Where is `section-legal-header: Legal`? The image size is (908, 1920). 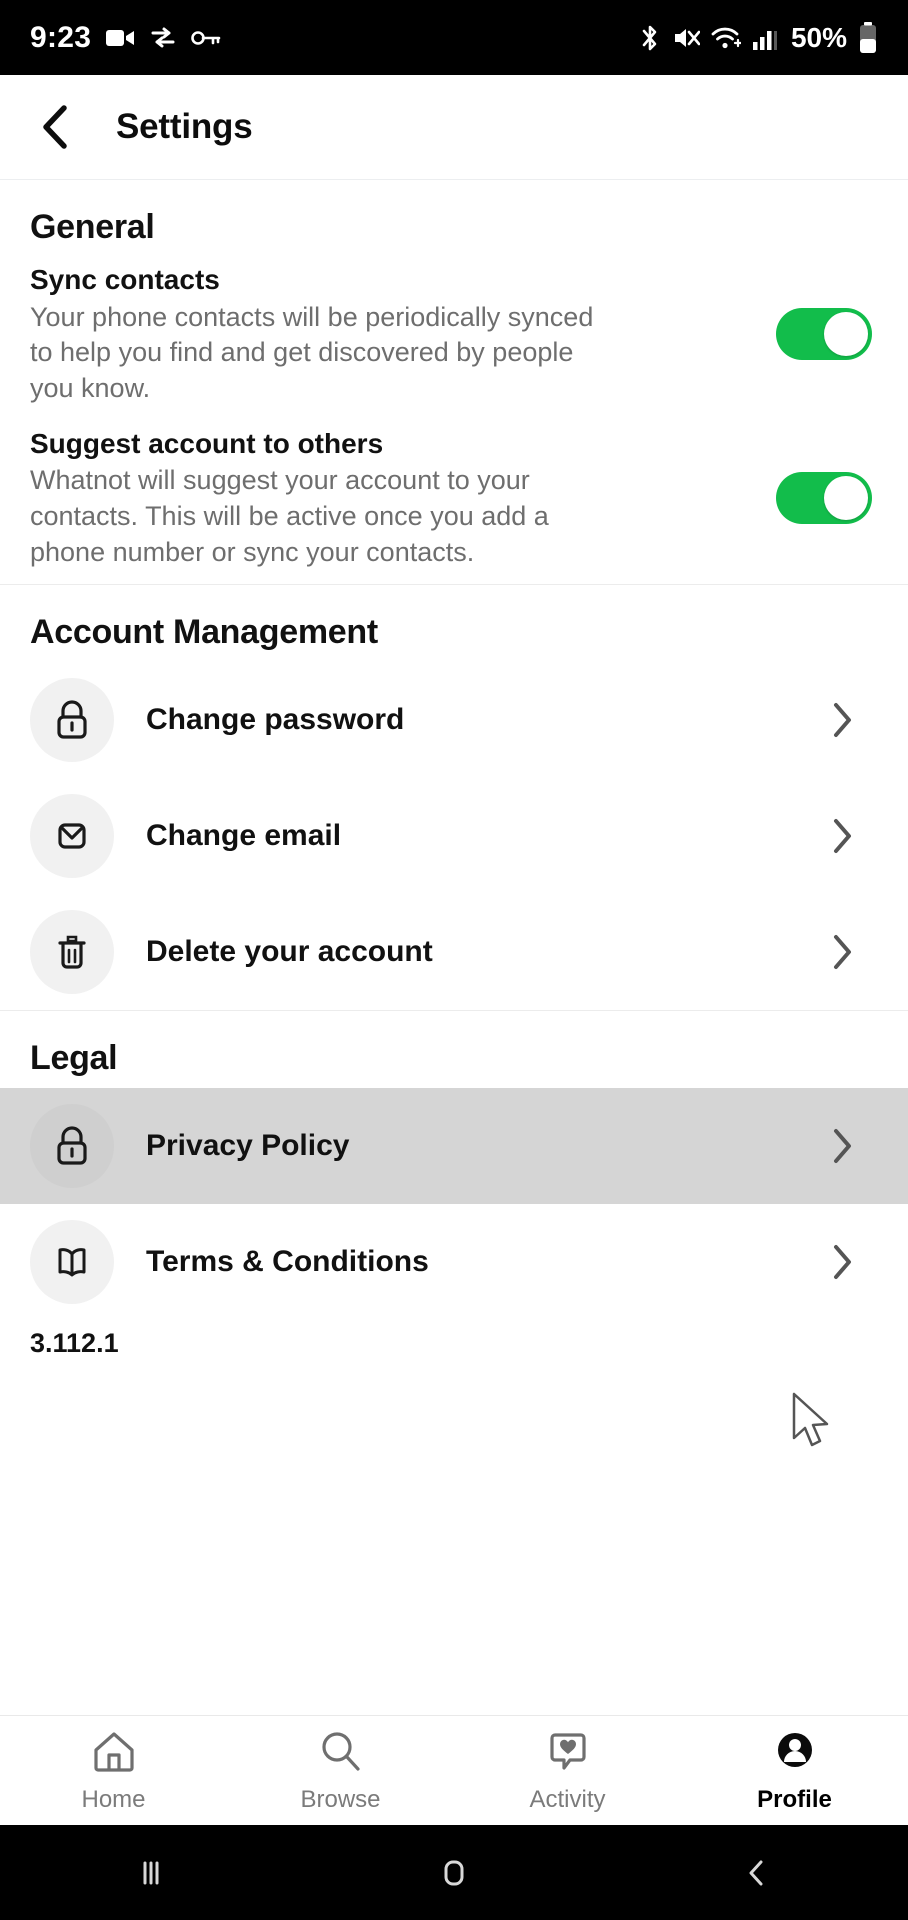 section-legal-header: Legal is located at coordinates (454, 1049).